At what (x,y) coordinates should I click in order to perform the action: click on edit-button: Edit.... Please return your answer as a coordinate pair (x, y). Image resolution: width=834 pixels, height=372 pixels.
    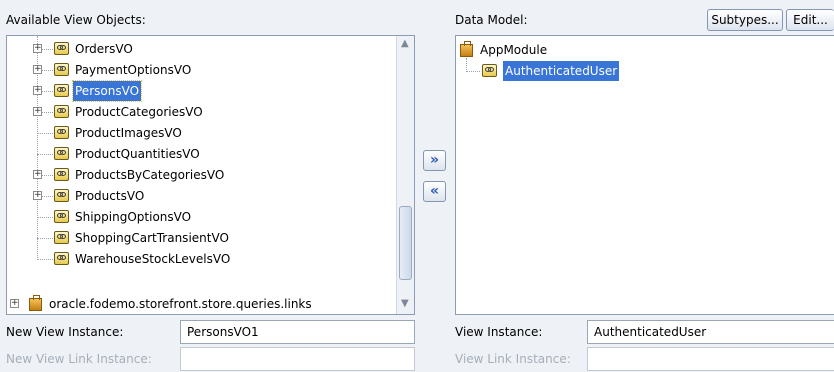
    Looking at the image, I should click on (810, 20).